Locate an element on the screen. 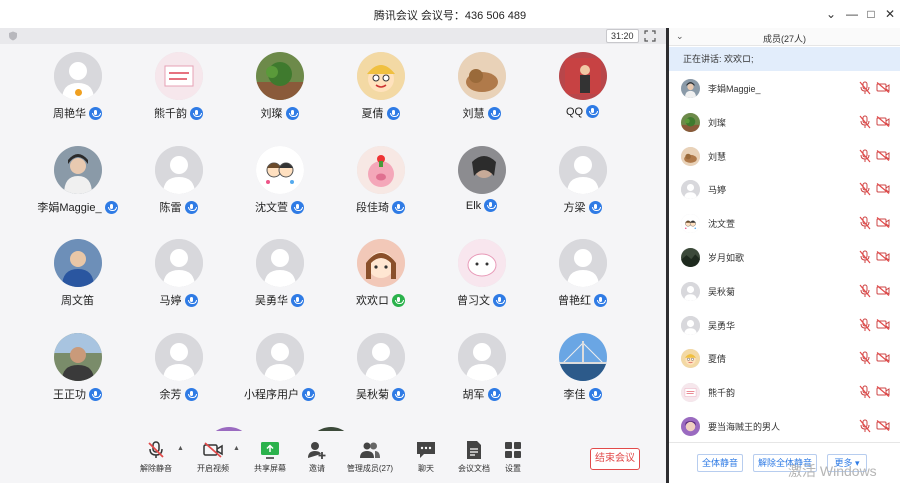 The image size is (900, 483). member-tile: 刘璨 is located at coordinates (279, 86).